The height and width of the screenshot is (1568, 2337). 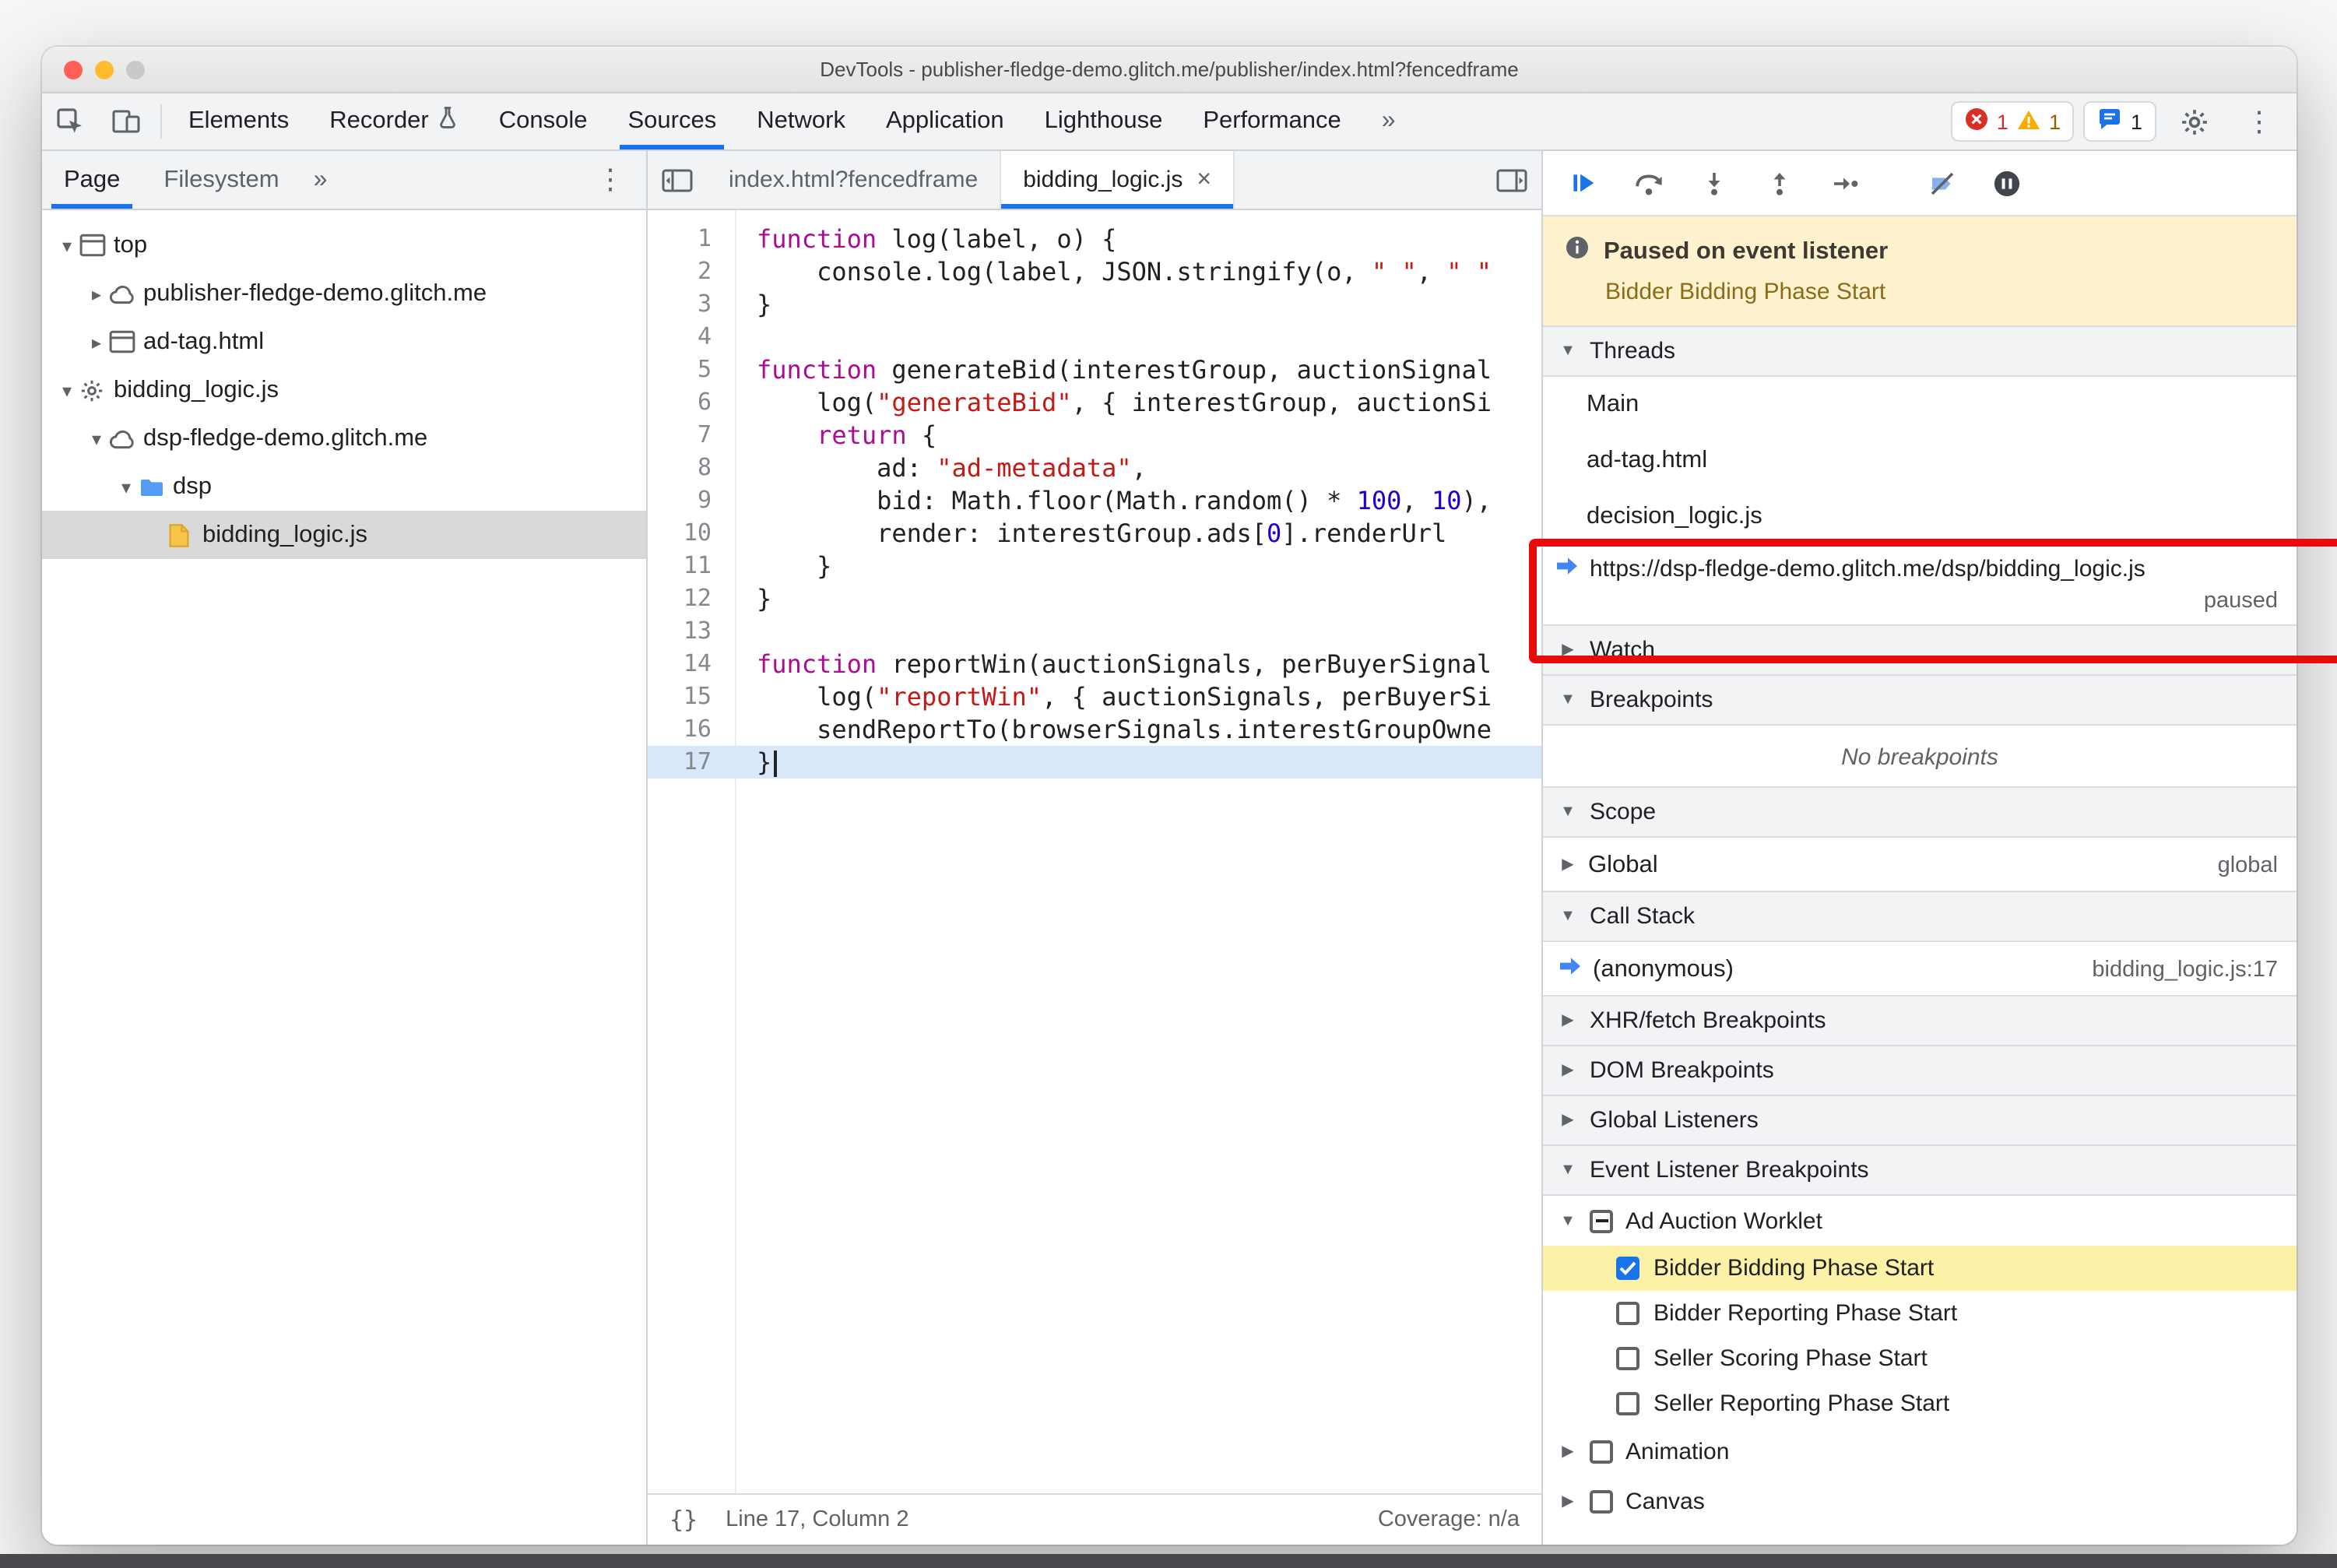 I want to click on zoom-window-icon, so click(x=135, y=69).